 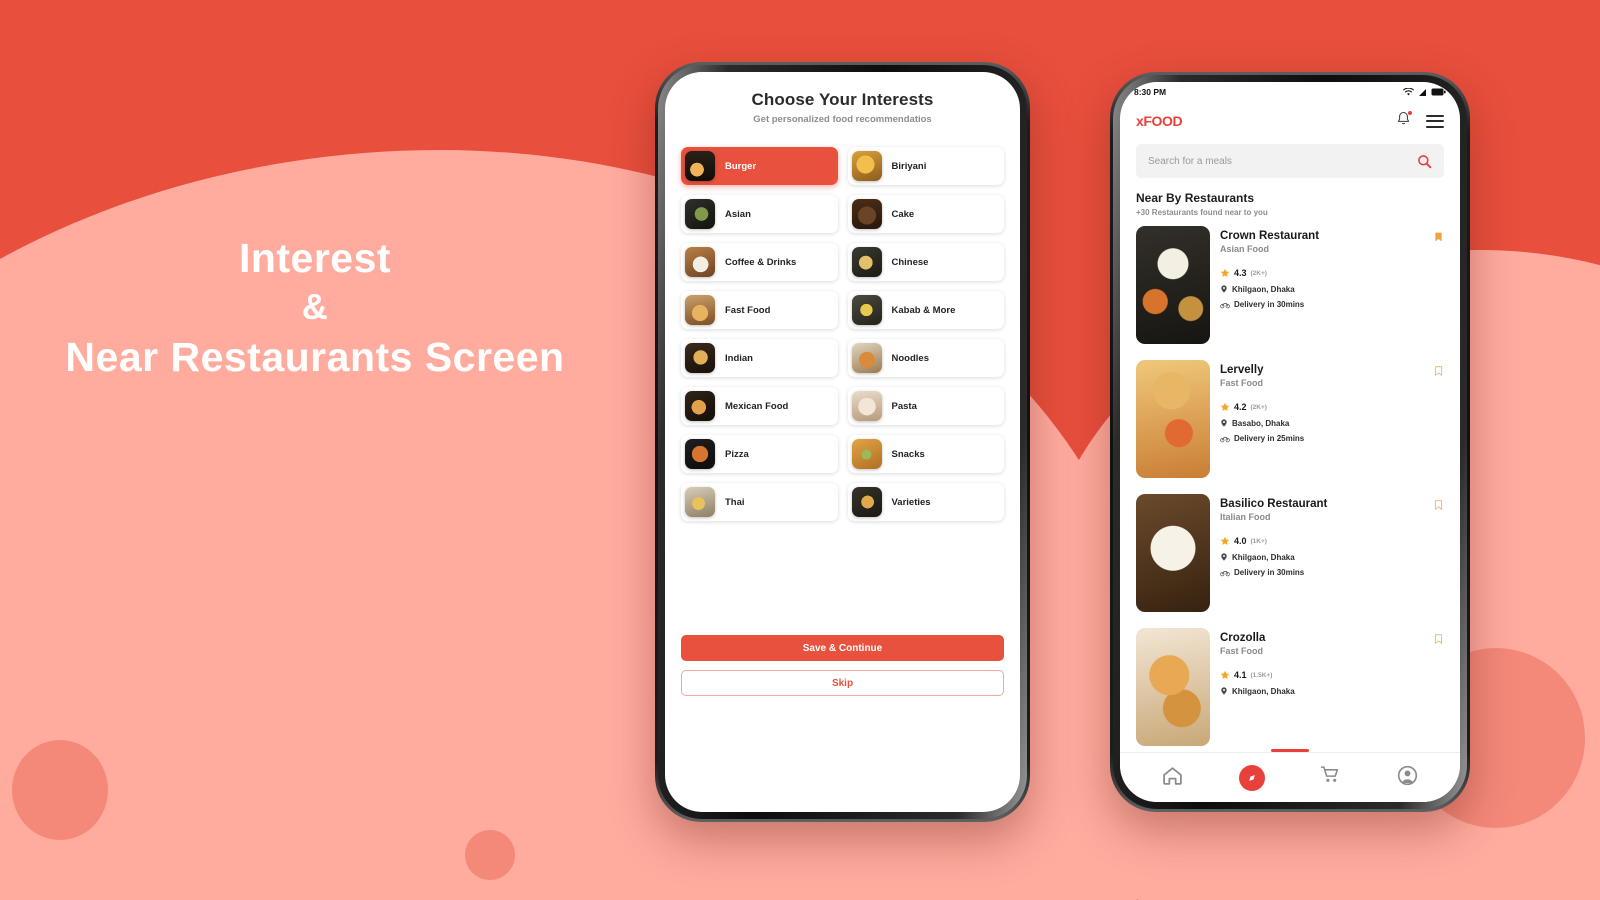 I want to click on rating-value: 4.3, so click(x=1240, y=273).